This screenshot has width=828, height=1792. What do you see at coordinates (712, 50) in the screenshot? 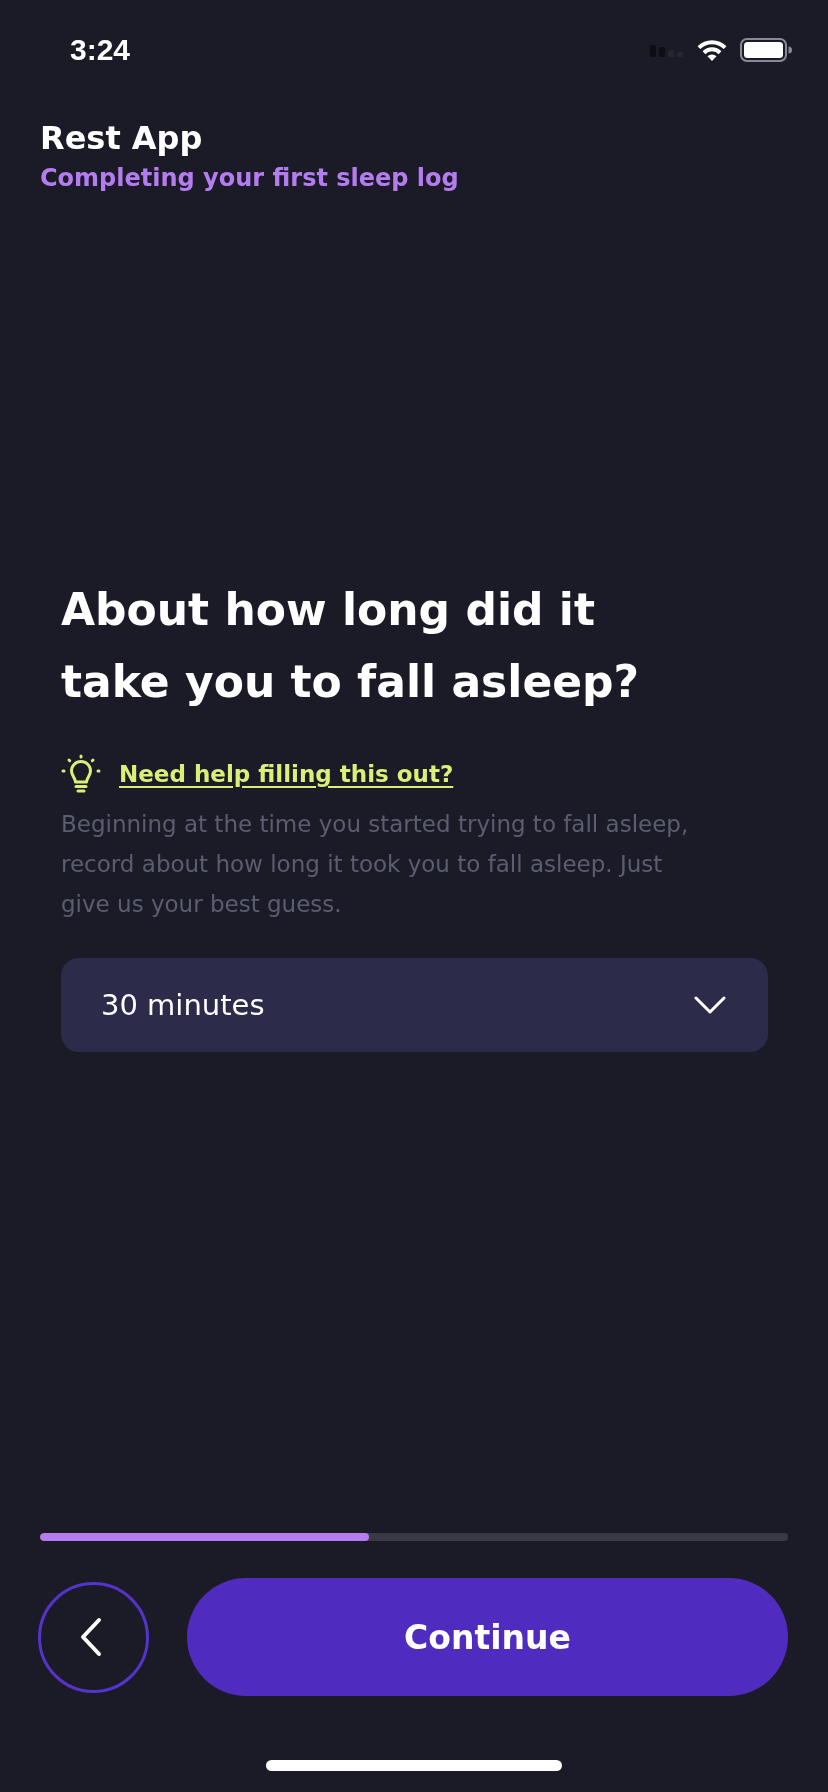
I see `wifi-icon` at bounding box center [712, 50].